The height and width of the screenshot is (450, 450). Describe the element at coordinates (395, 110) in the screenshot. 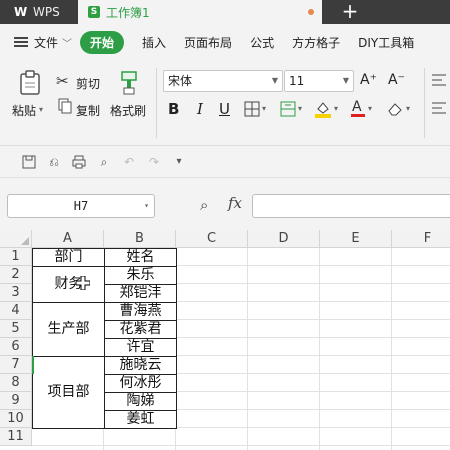

I see `clear-format-icon` at that location.